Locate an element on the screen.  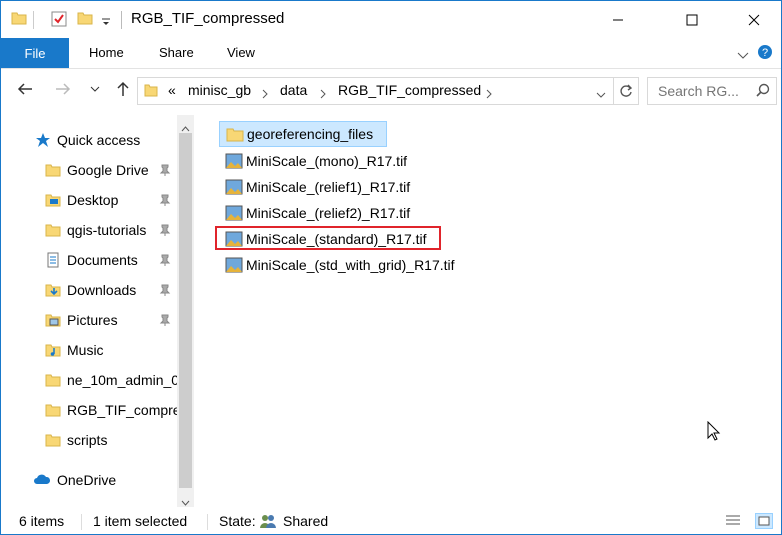
scrollbar-thumb is located at coordinates (185, 310).